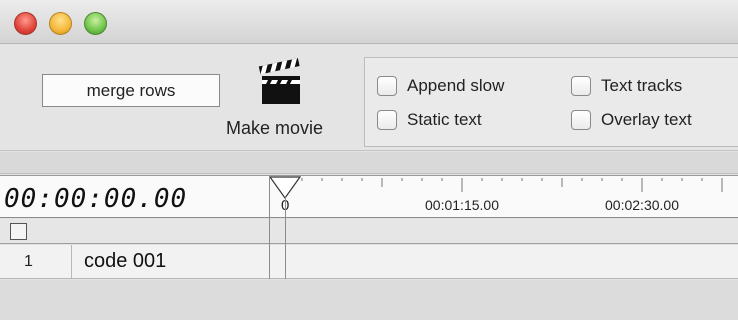  I want to click on zoom-window-button, so click(95, 23).